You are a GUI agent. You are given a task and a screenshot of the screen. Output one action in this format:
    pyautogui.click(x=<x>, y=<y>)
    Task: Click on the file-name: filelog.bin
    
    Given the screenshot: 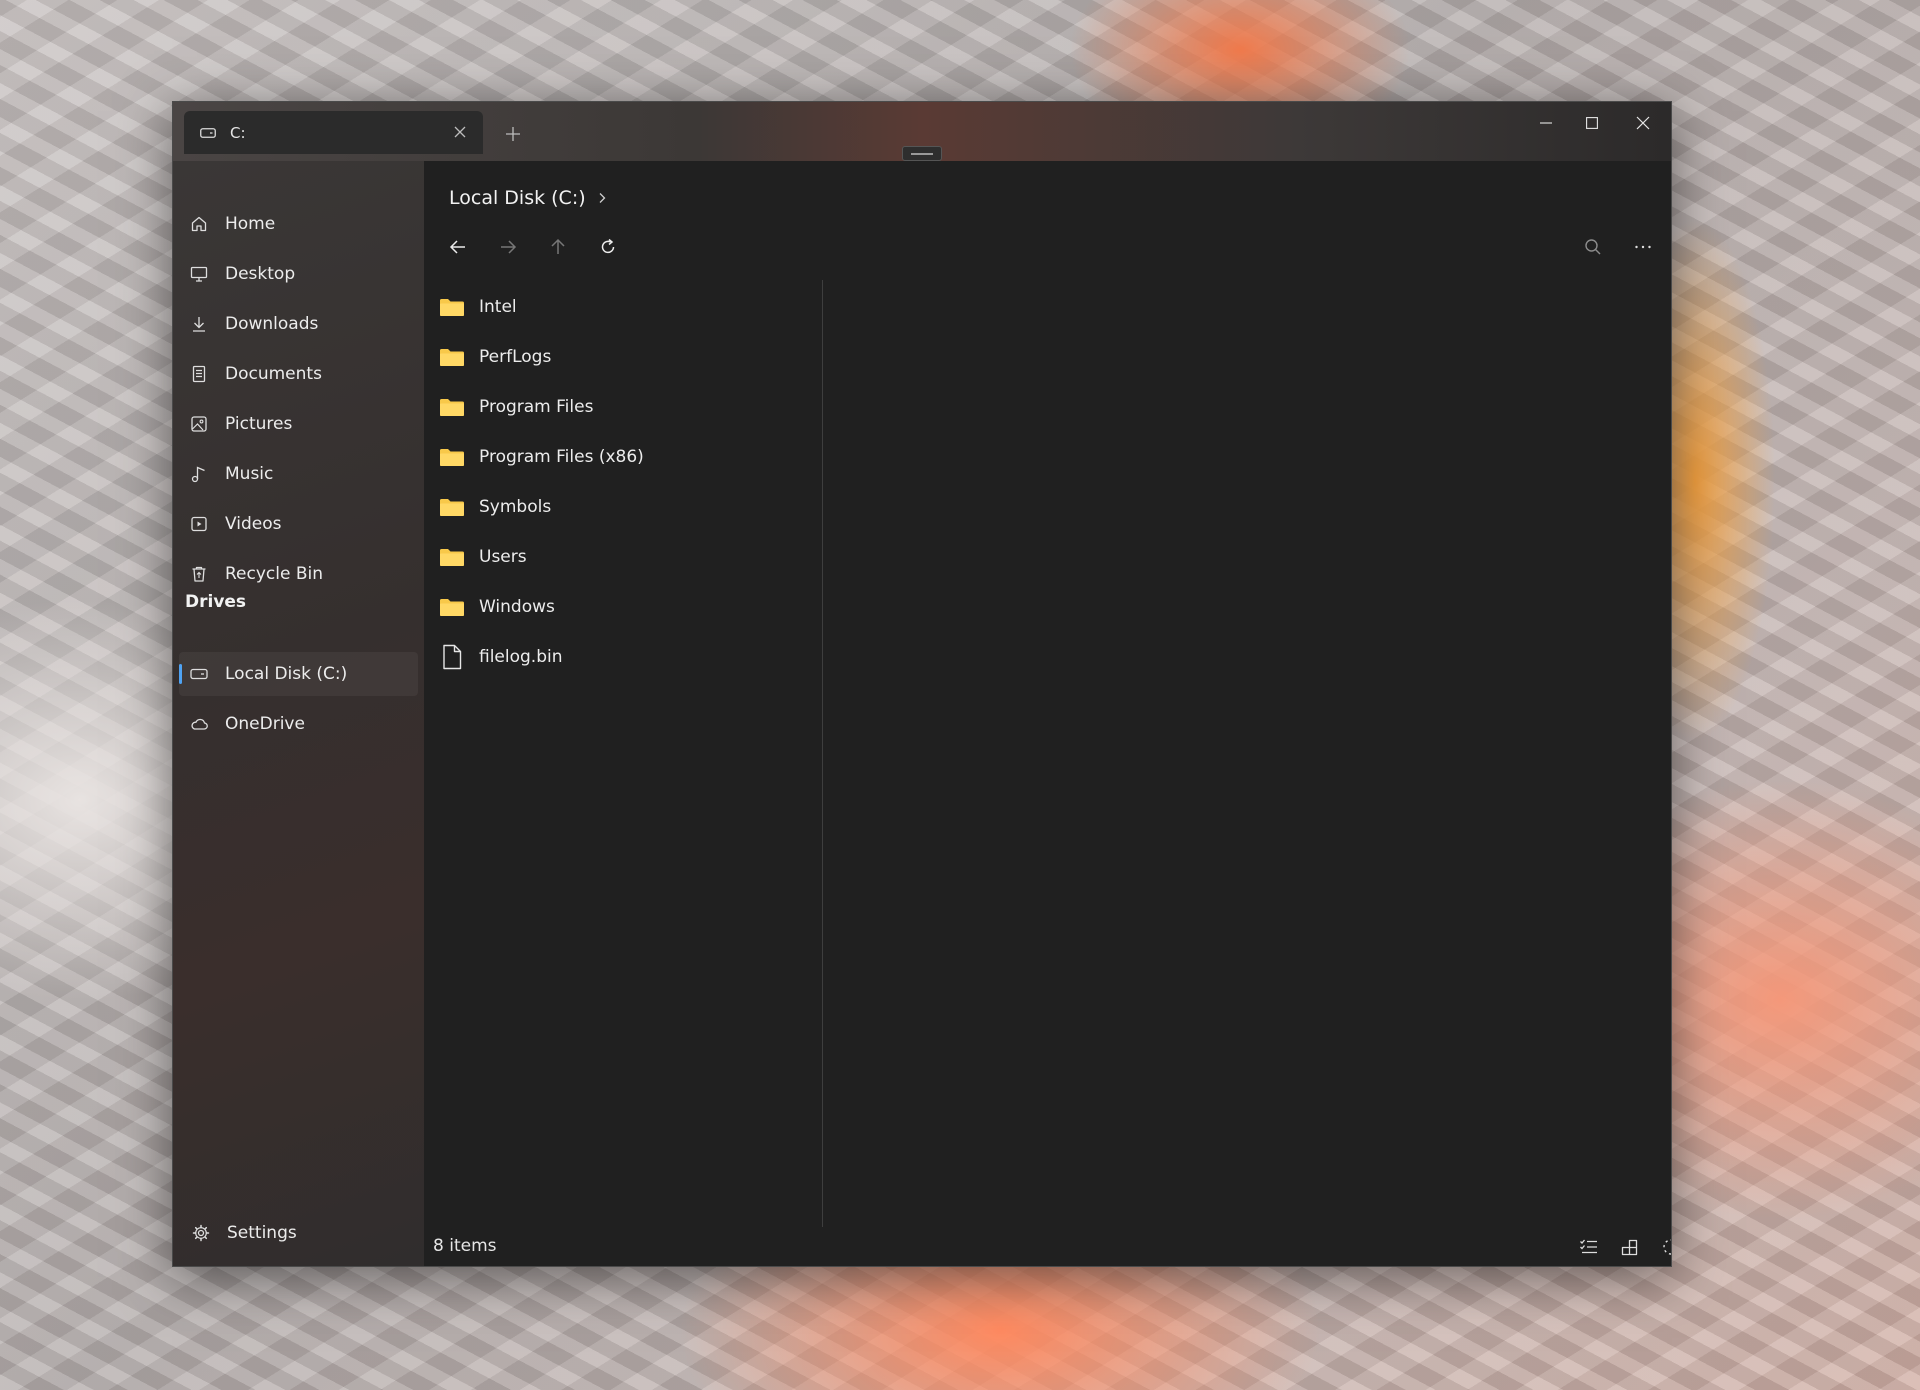 What is the action you would take?
    pyautogui.click(x=521, y=657)
    